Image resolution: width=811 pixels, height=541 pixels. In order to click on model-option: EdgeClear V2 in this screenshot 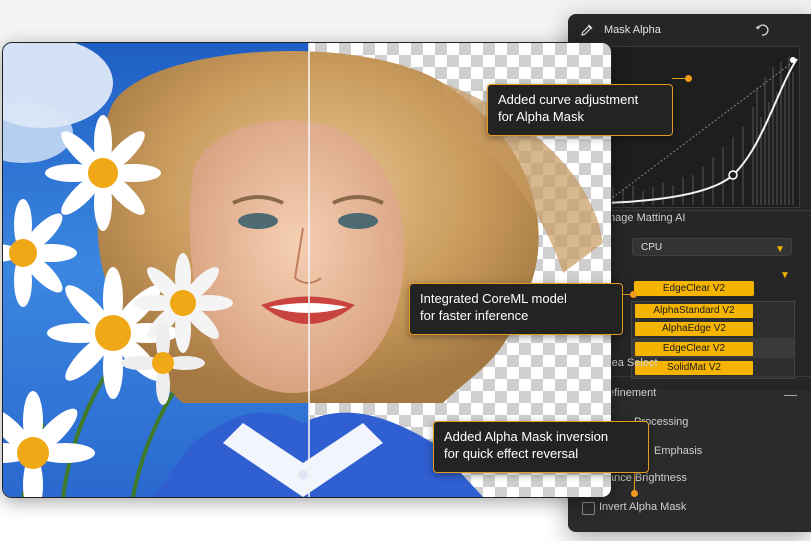, I will do `click(694, 349)`.